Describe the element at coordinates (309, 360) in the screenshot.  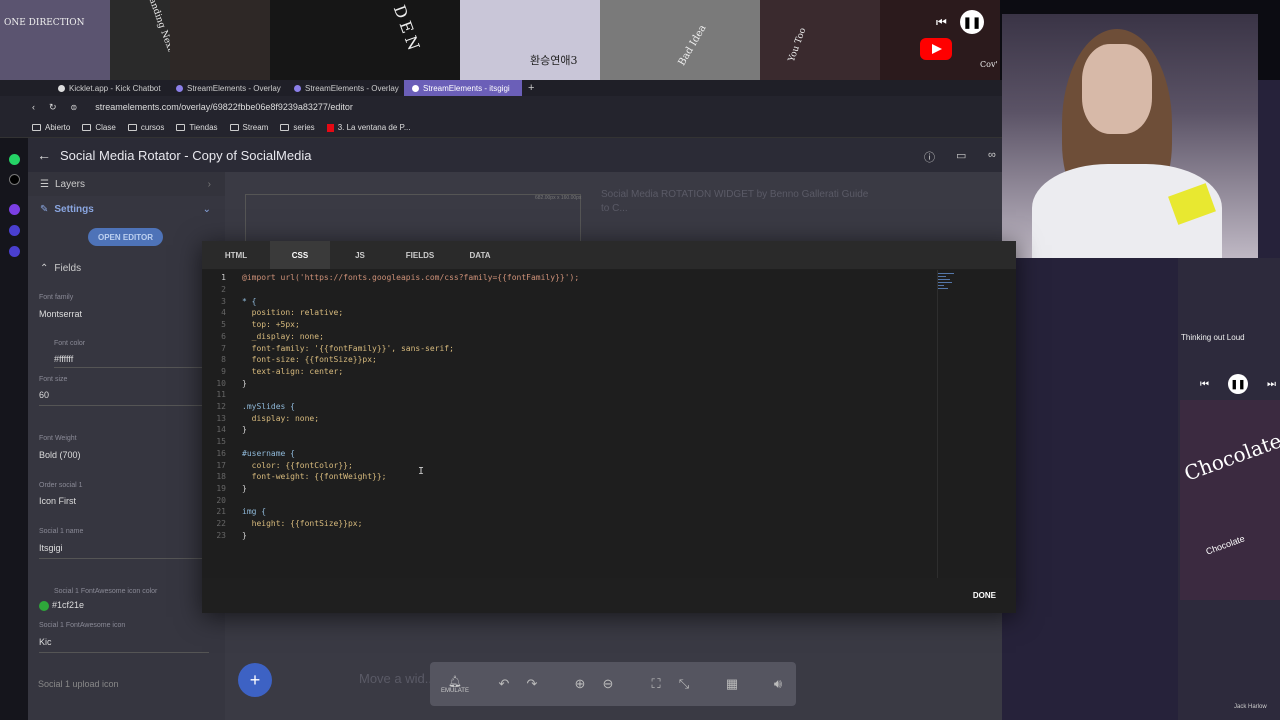
I see `code-text: font-size: {{fontSize}}px;` at that location.